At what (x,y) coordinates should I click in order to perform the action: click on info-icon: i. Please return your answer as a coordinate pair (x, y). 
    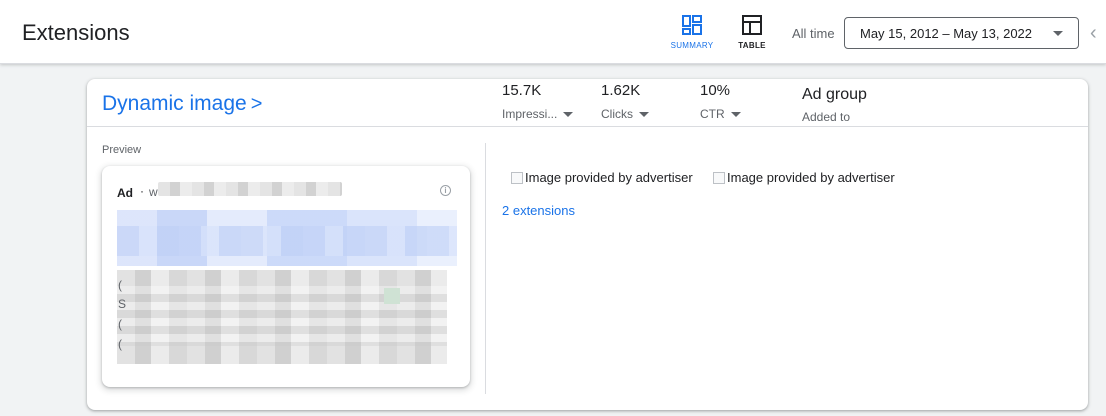
    Looking at the image, I should click on (445, 190).